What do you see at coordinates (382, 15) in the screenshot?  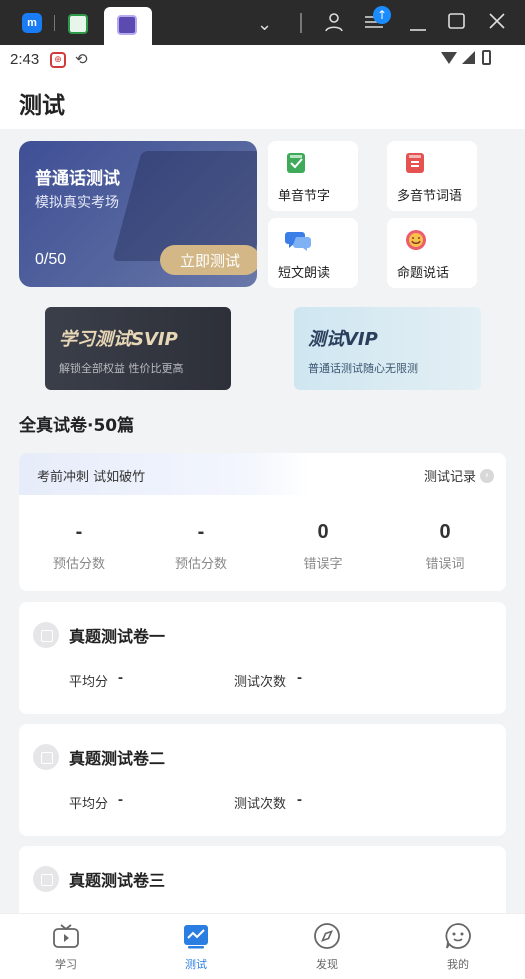 I see `upload-icon: ↑` at bounding box center [382, 15].